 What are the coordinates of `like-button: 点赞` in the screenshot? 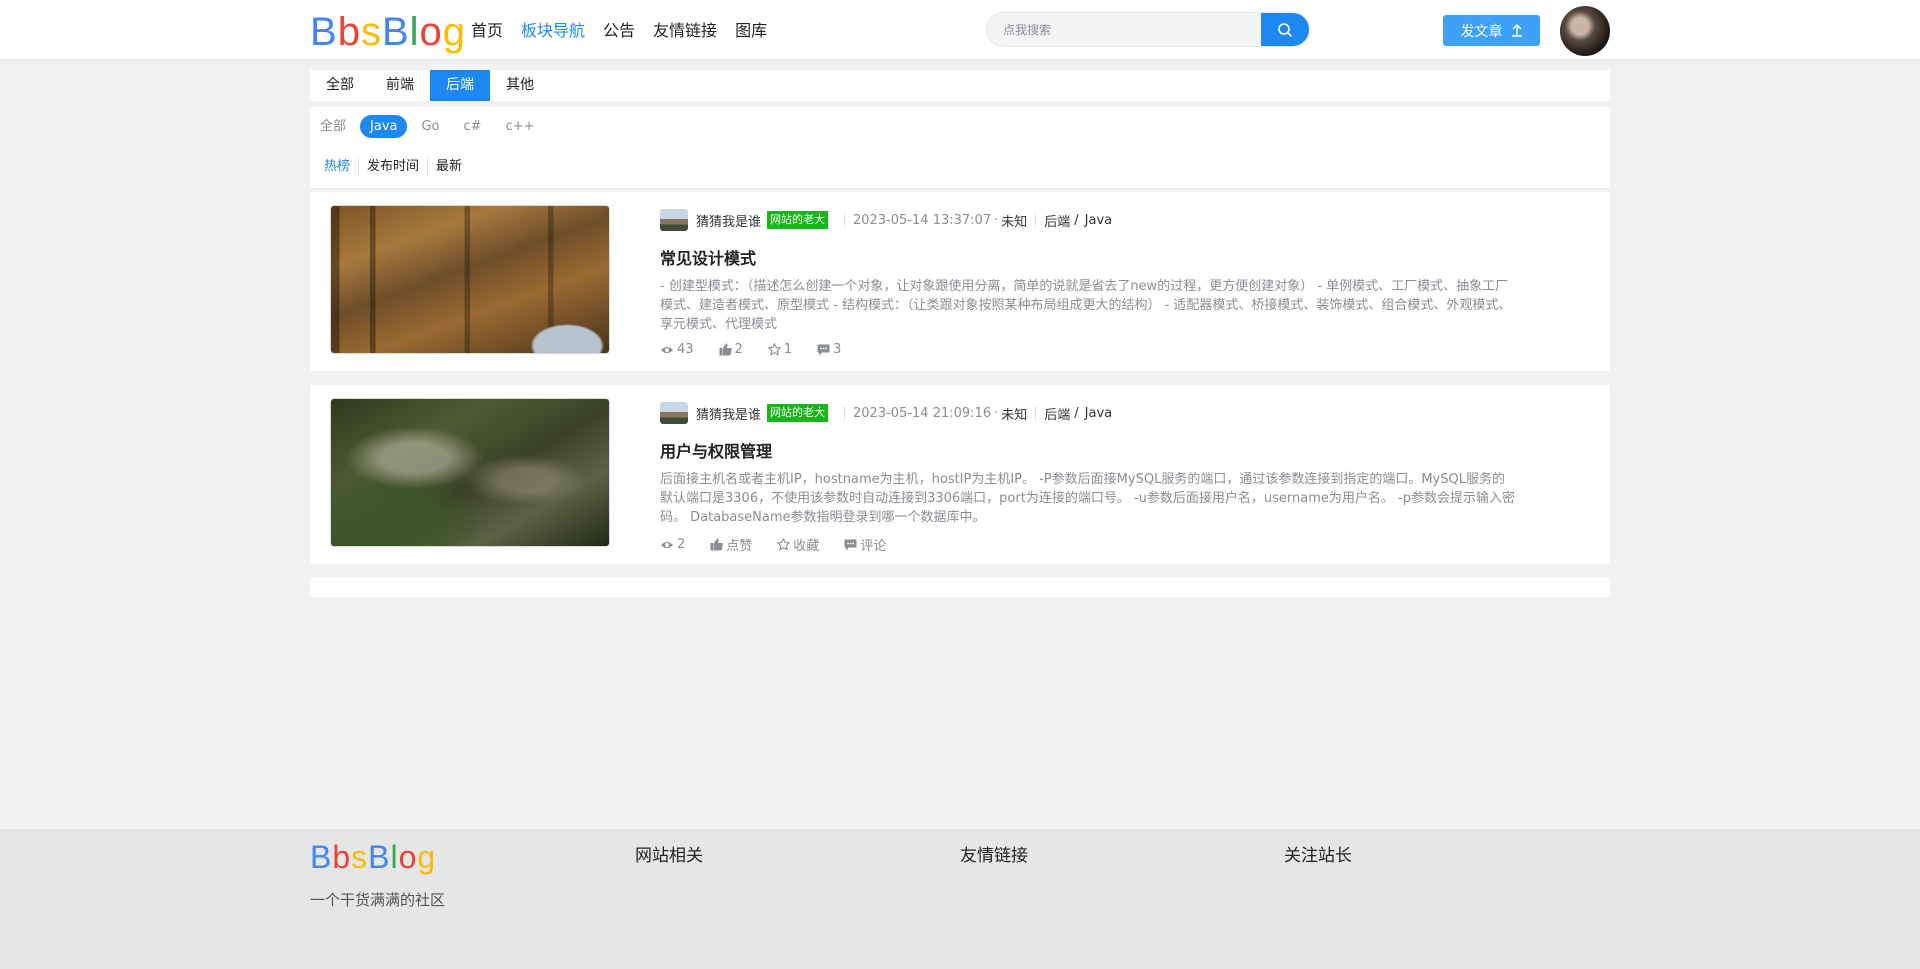 It's located at (731, 544).